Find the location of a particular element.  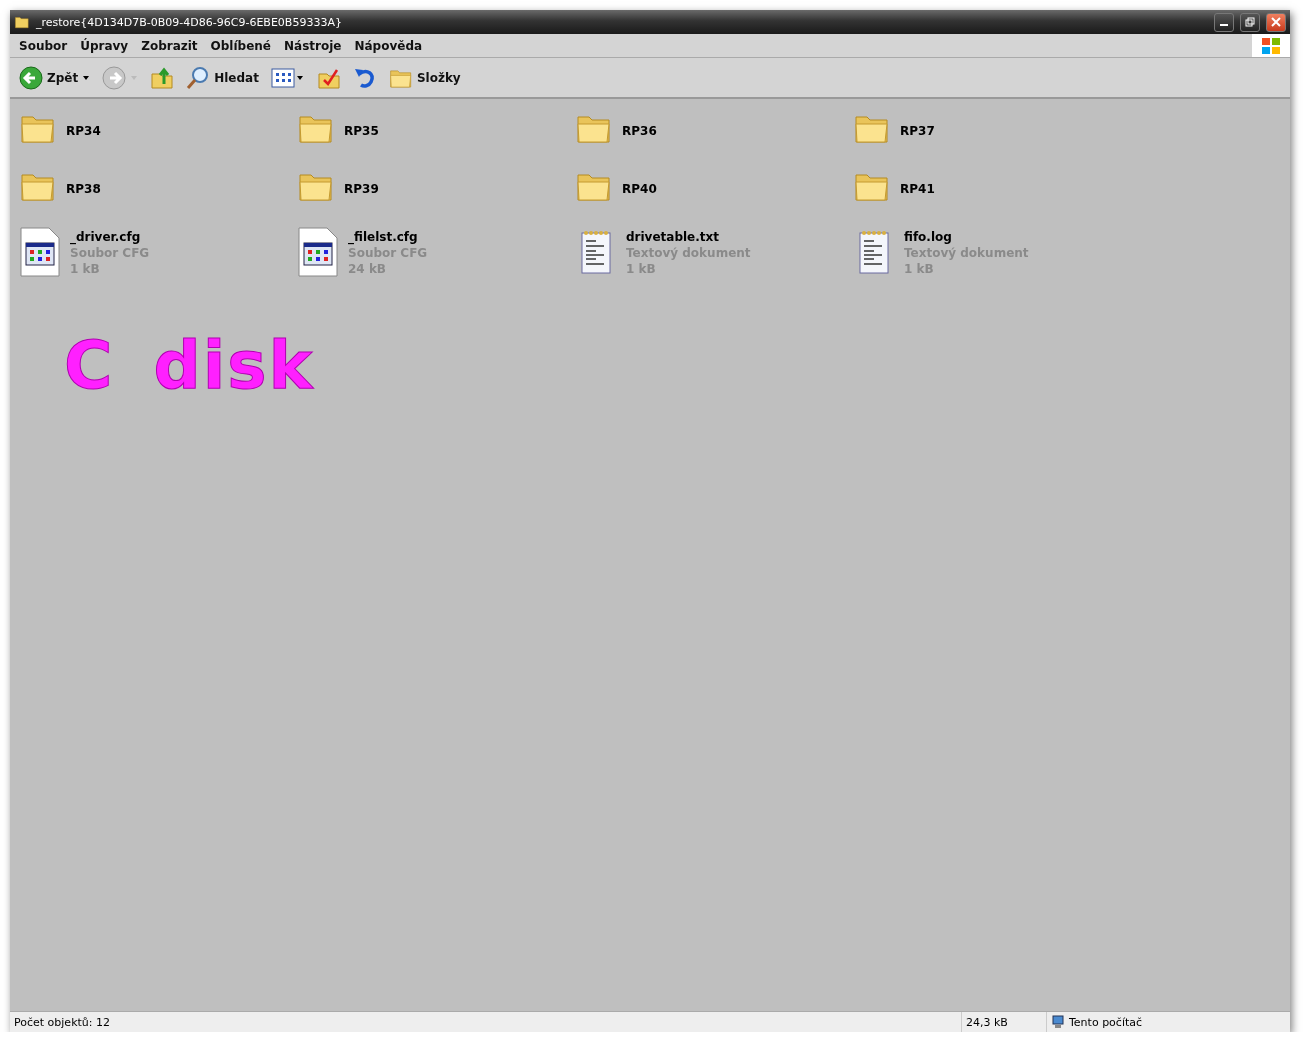

folder-up-icon is located at coordinates (162, 77).